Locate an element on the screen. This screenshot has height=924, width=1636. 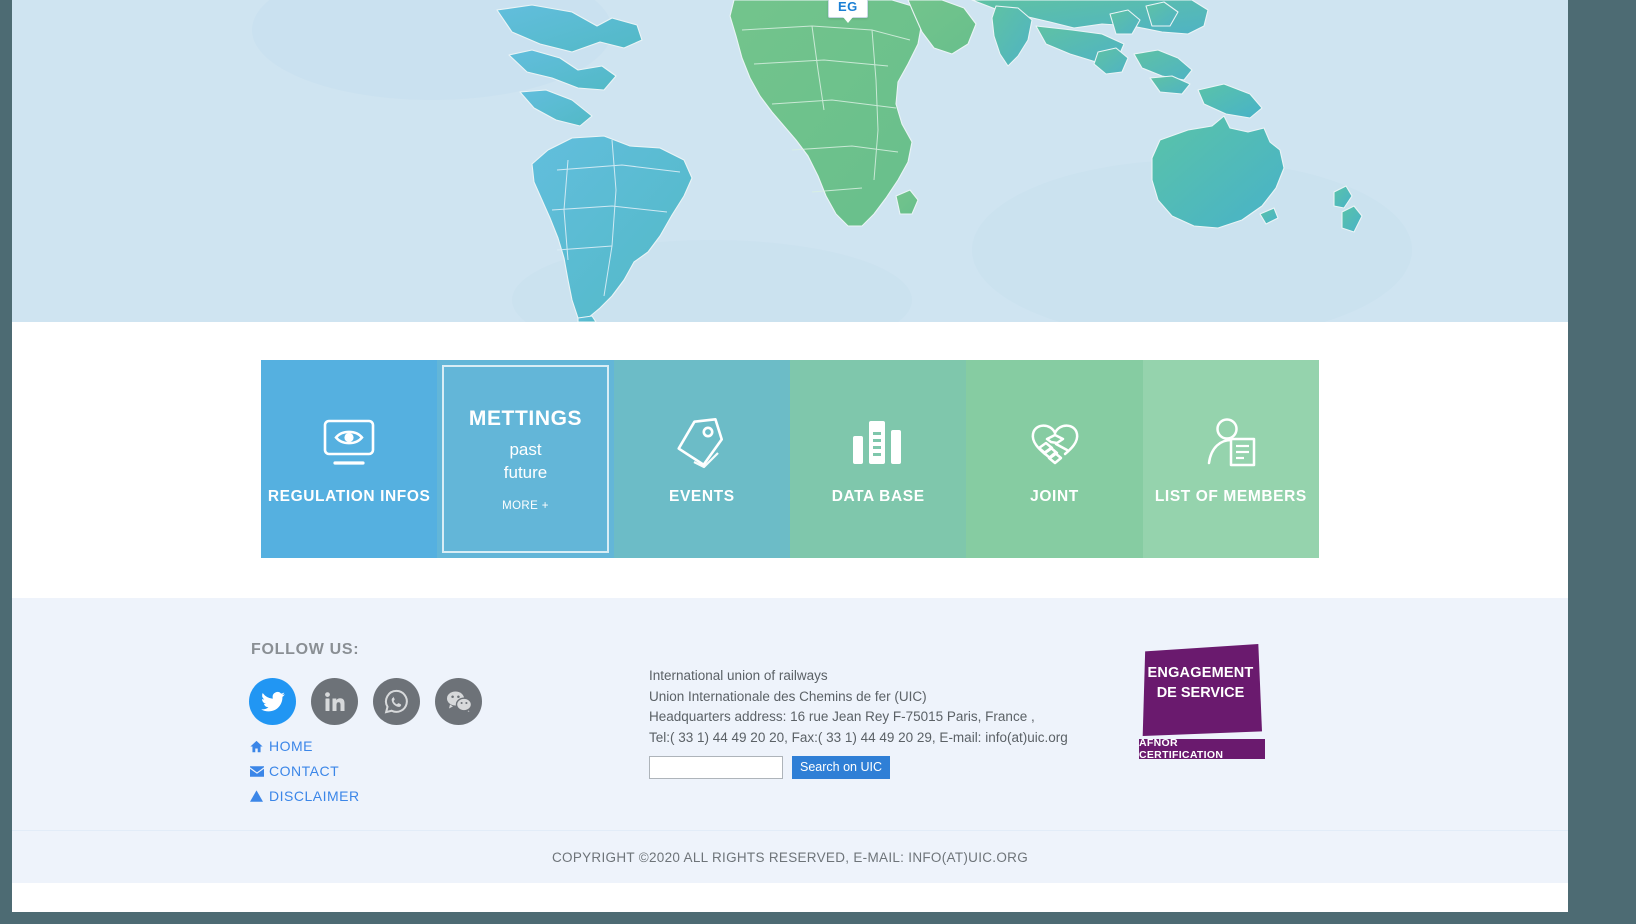
tile-joint: JOINT is located at coordinates (1054, 459).